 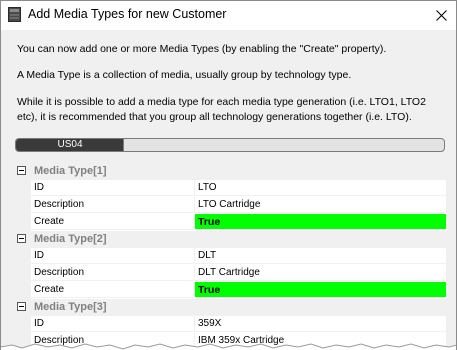 I want to click on progress-bar: US04, so click(x=230, y=145).